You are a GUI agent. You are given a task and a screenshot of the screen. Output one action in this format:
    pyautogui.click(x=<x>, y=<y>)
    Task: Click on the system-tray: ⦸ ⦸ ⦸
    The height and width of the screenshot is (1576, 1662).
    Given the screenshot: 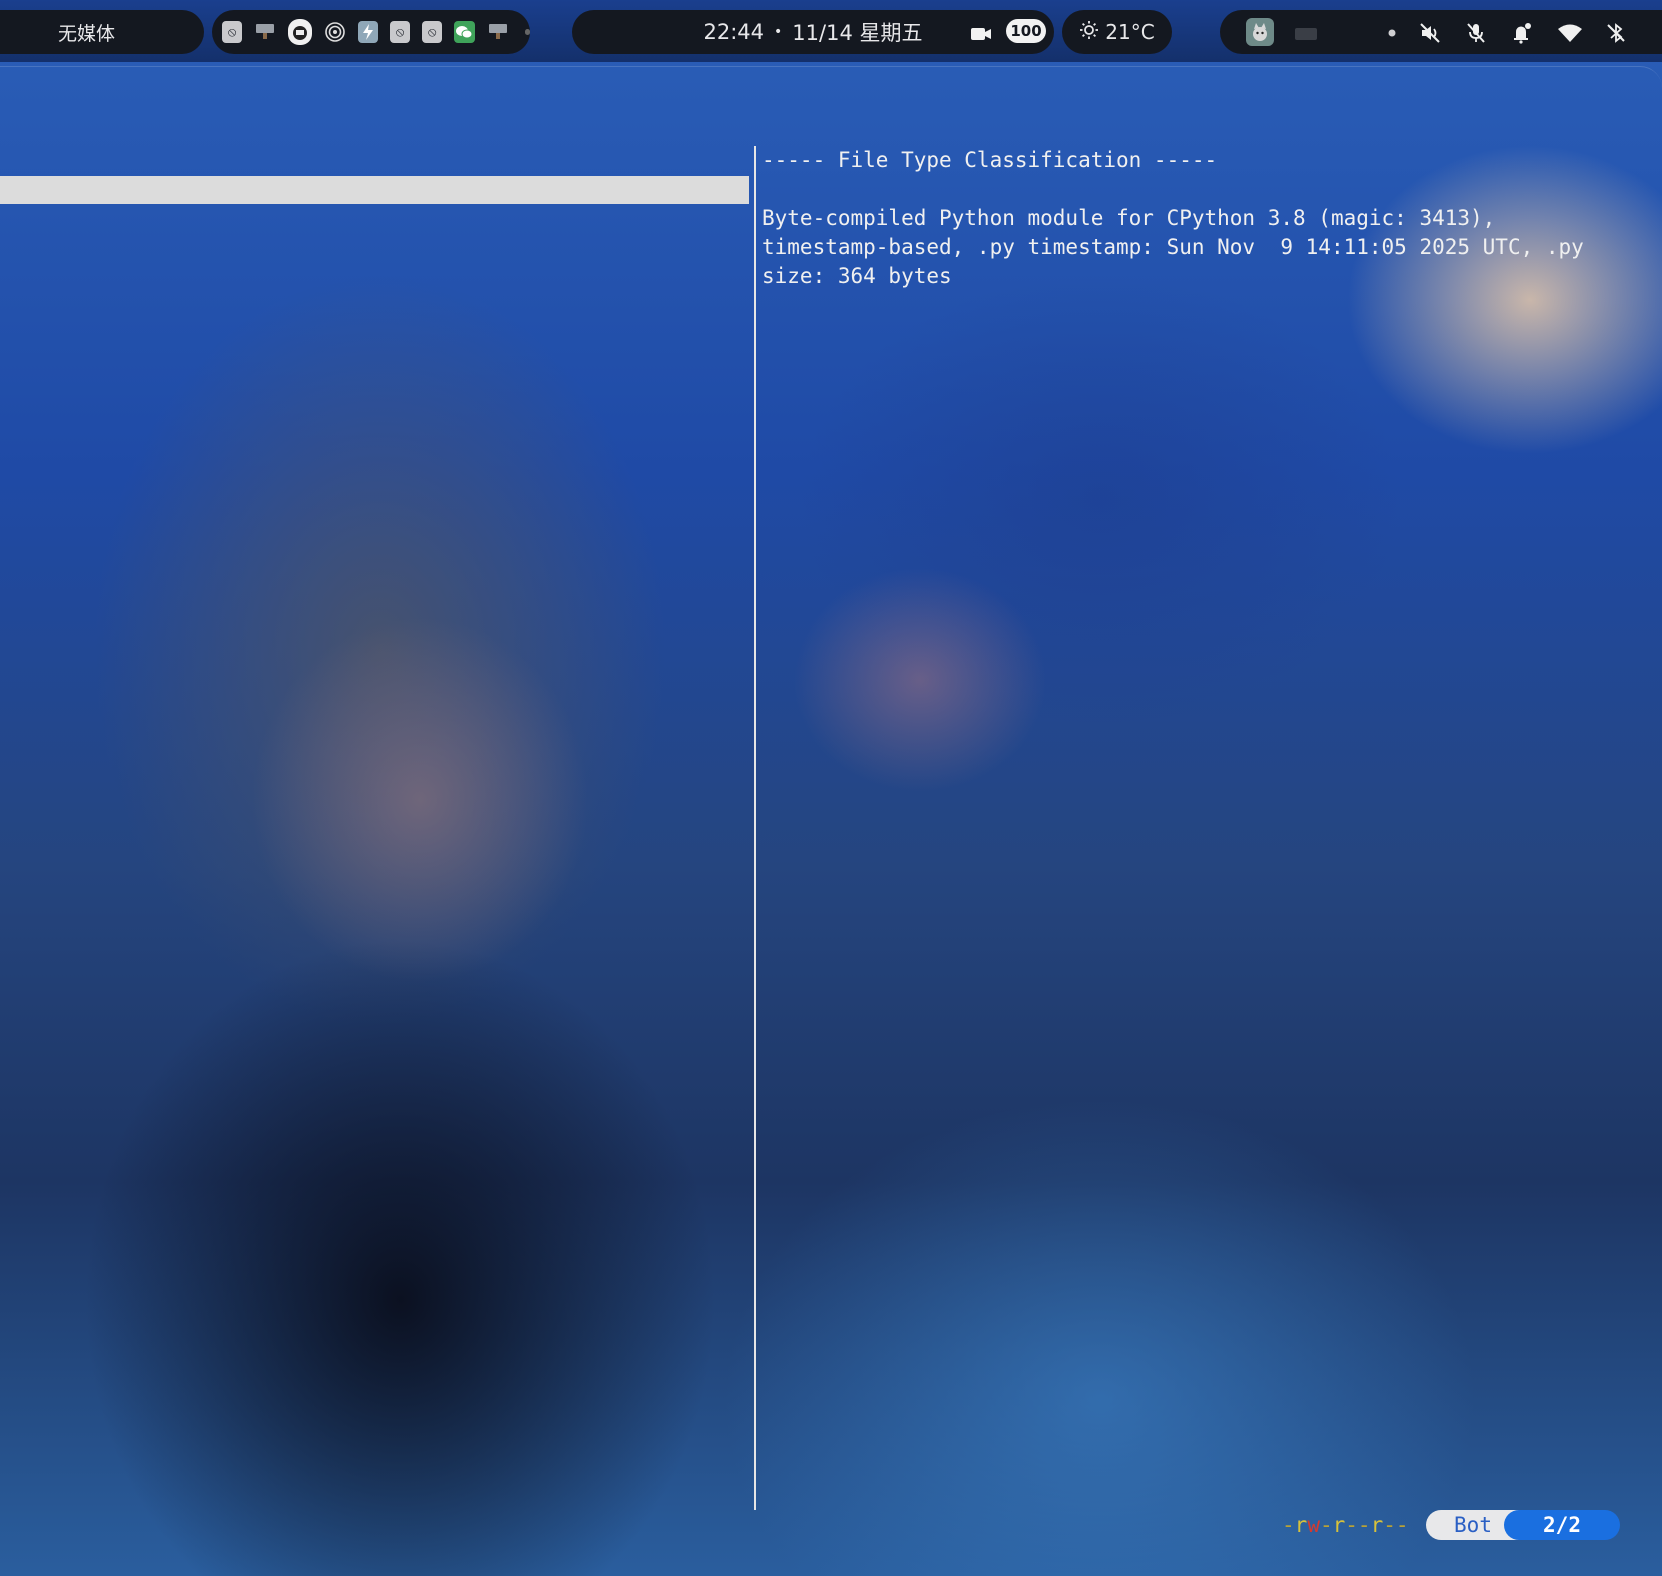 What is the action you would take?
    pyautogui.click(x=371, y=32)
    